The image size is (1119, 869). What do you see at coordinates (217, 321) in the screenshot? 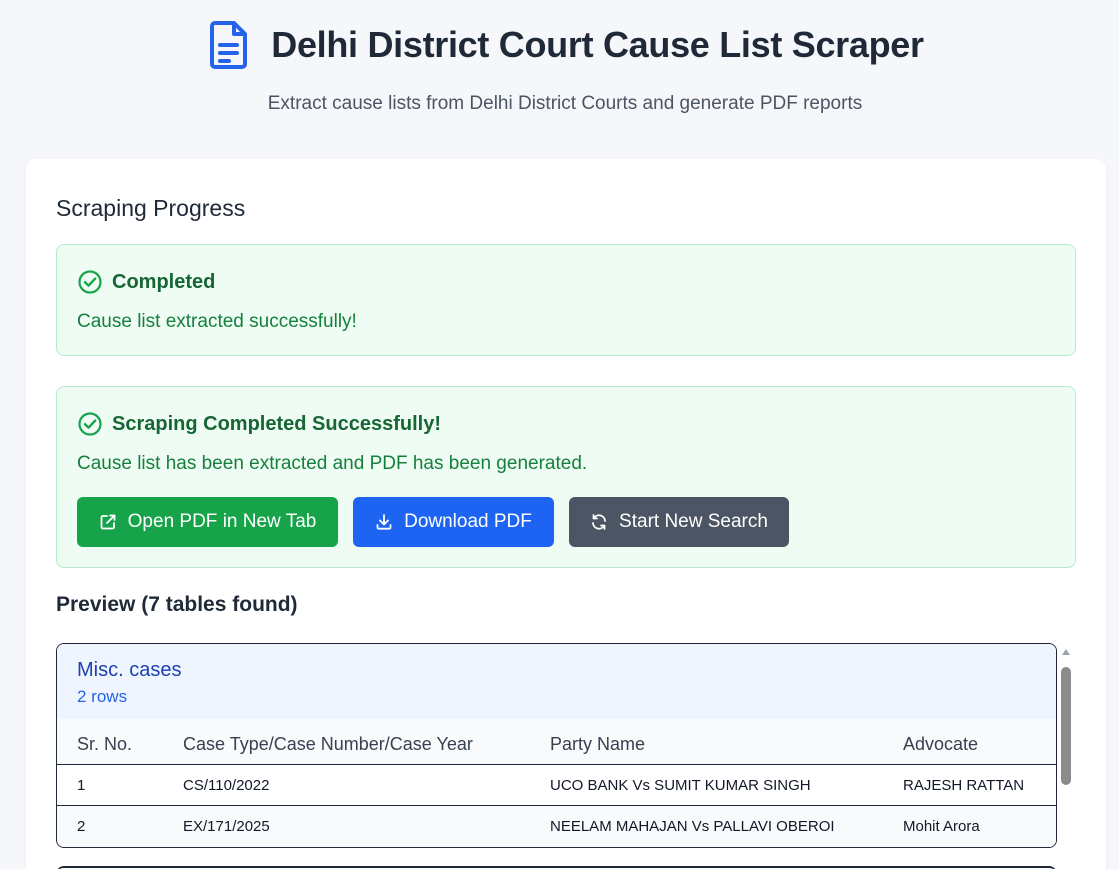
I see `status-message: Cause list extracted successfully!` at bounding box center [217, 321].